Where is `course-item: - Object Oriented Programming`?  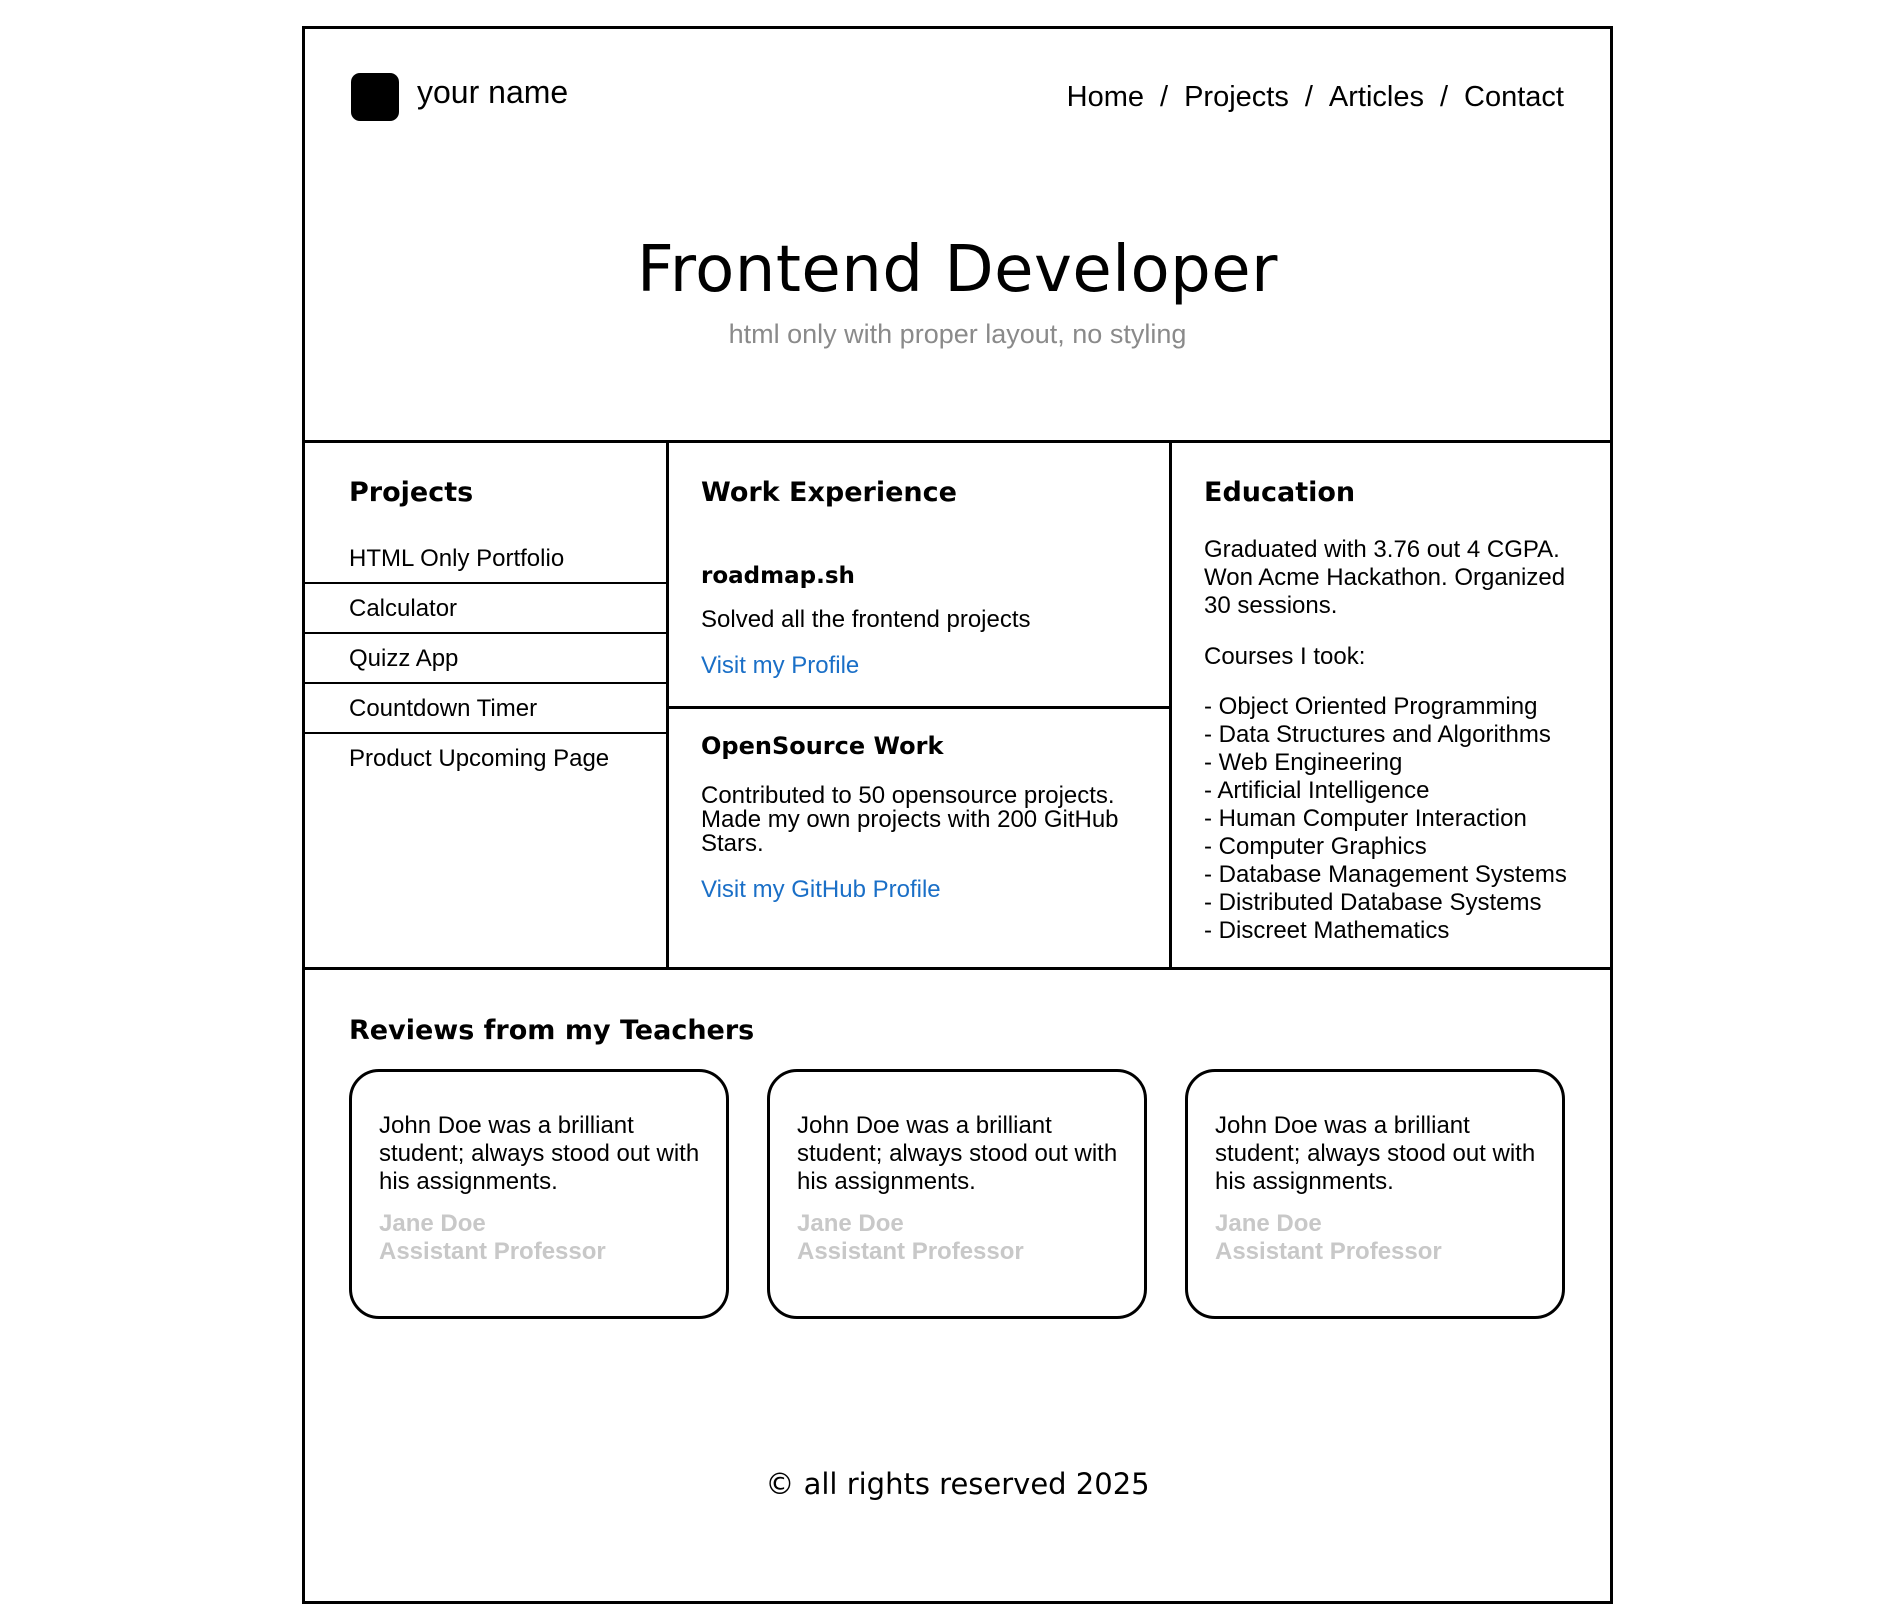
course-item: - Object Oriented Programming is located at coordinates (1371, 706).